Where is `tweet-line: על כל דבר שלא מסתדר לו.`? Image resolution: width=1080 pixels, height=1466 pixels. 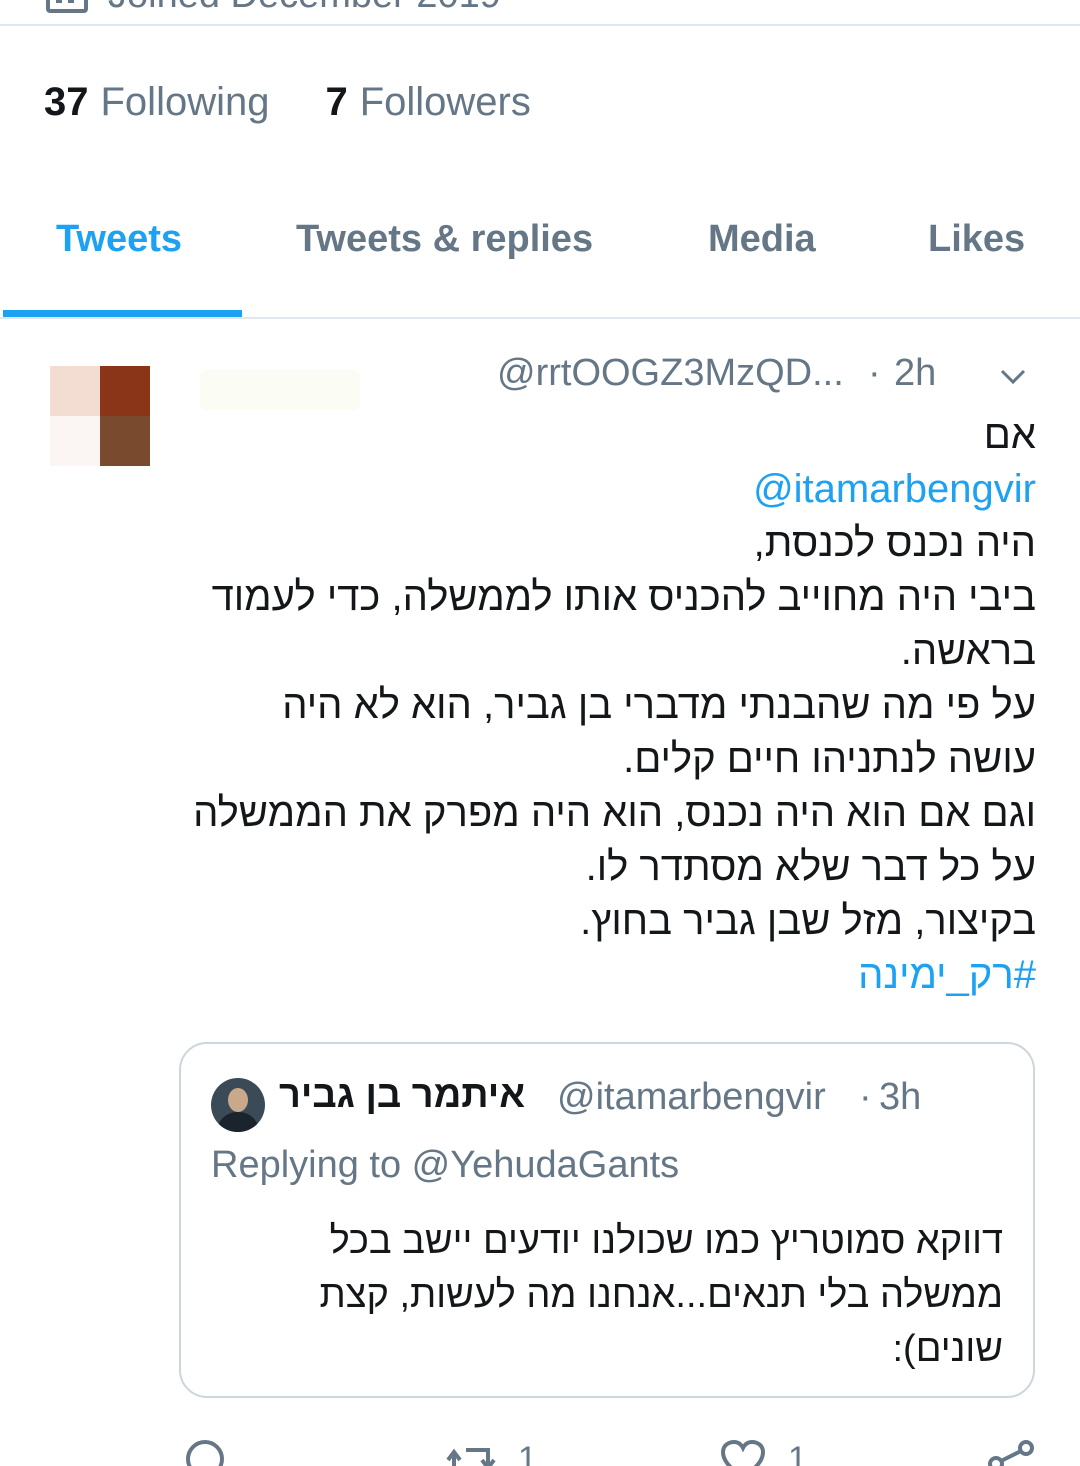
tweet-line: על כל דבר שלא מסתדר לו. is located at coordinates (810, 867).